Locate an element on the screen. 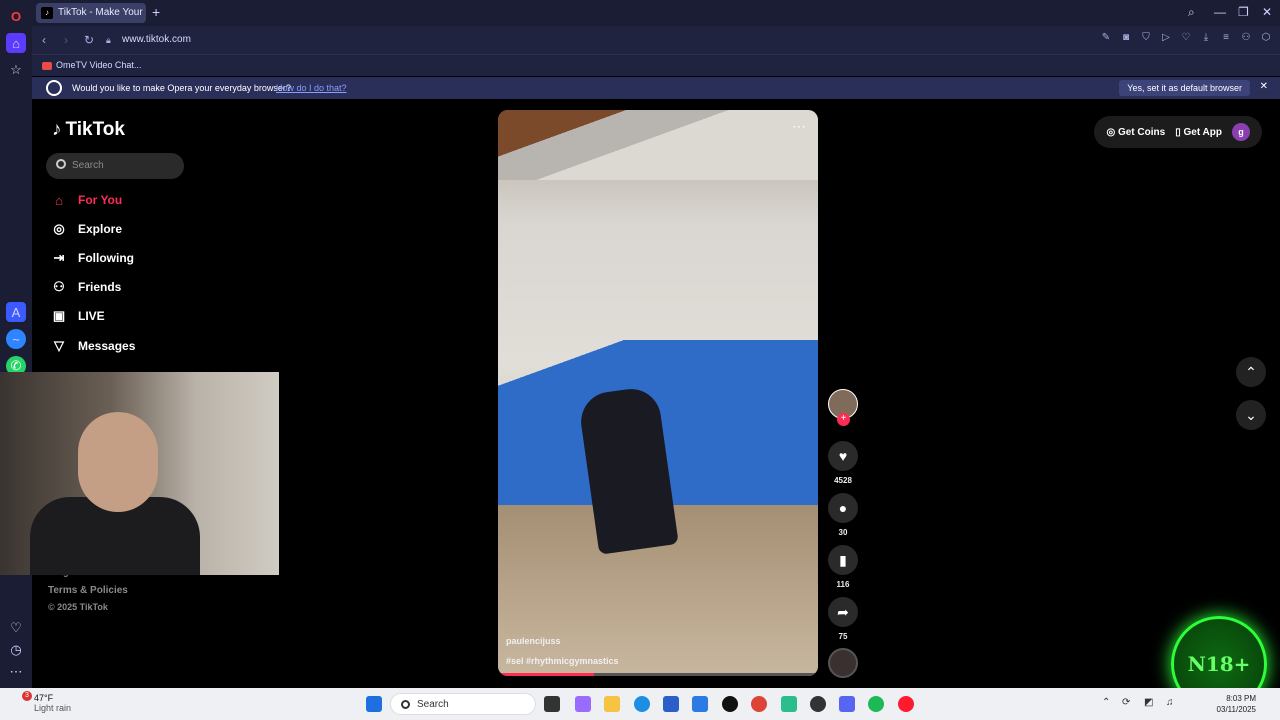 The image size is (1280, 720). profile-icon: ⚇ is located at coordinates (1246, 39).